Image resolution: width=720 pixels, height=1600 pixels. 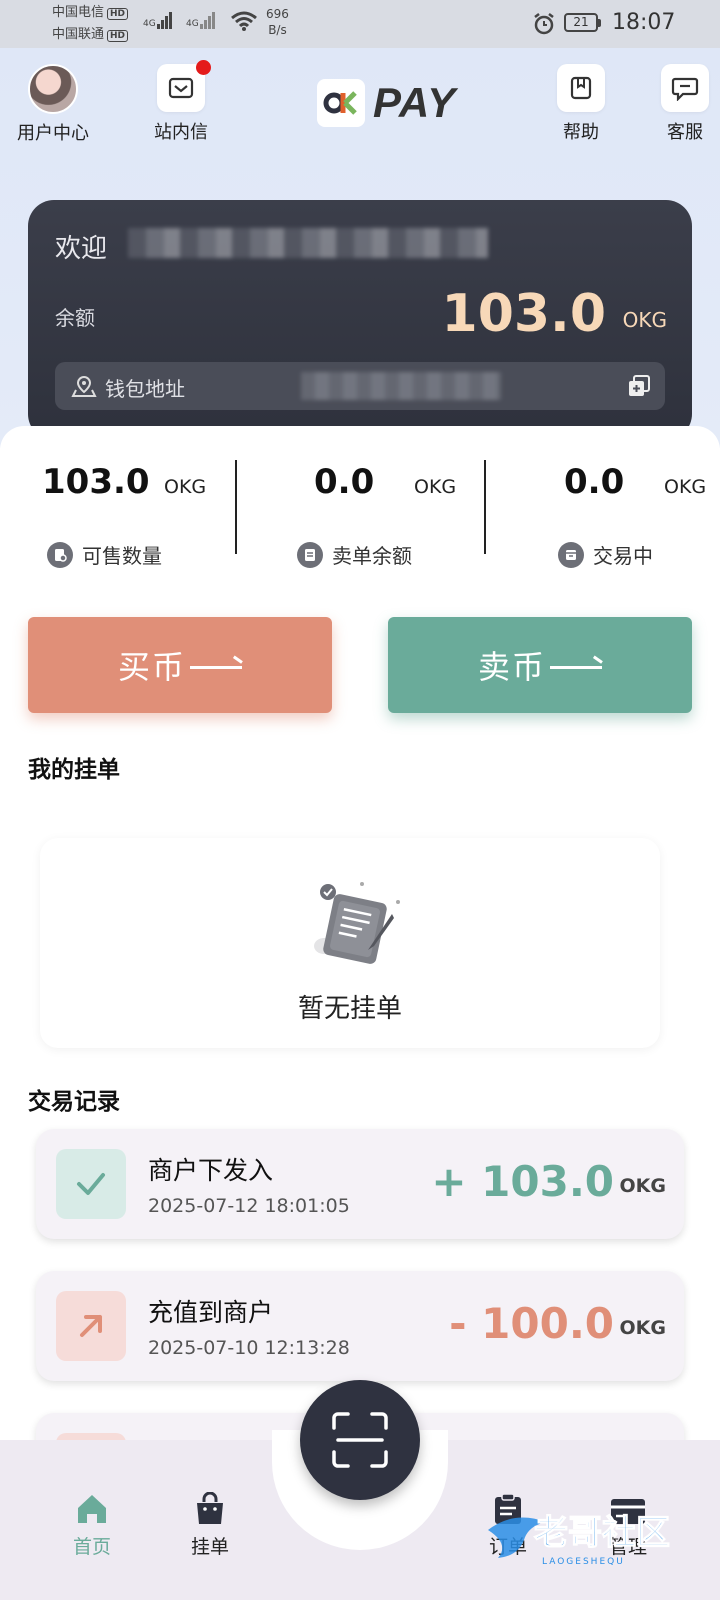 What do you see at coordinates (53, 133) in the screenshot?
I see `user-center-label: 用户中心` at bounding box center [53, 133].